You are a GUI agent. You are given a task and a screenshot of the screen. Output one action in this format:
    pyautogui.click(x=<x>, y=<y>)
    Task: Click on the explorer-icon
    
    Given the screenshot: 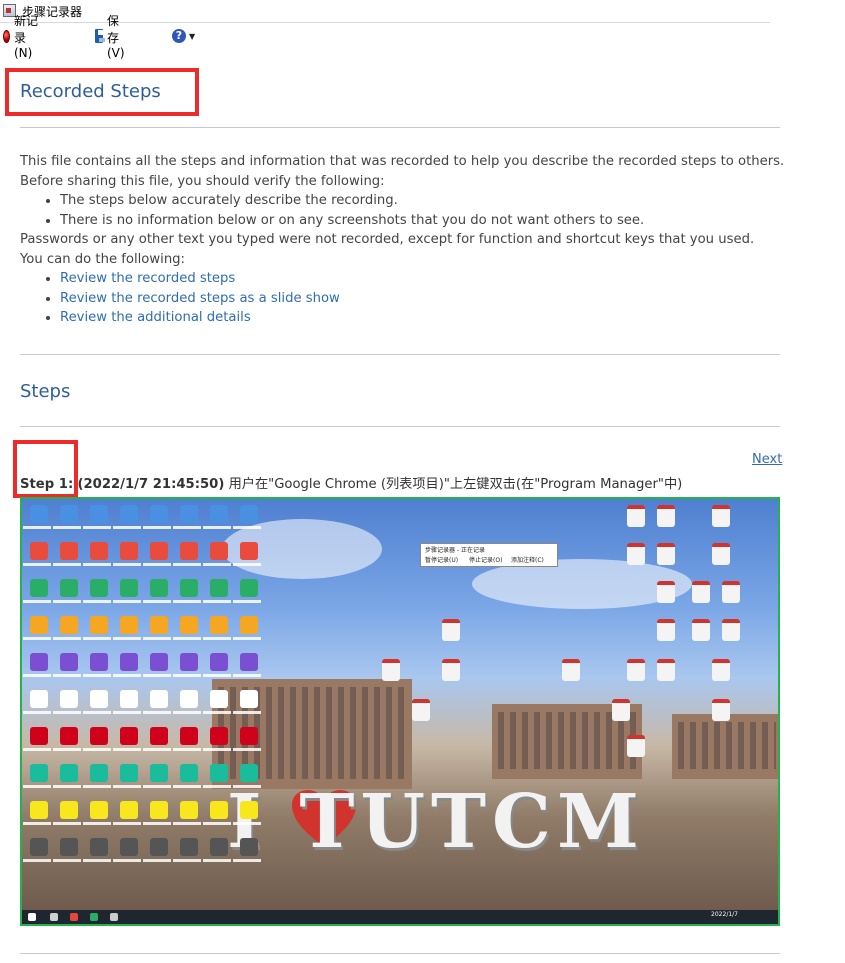 What is the action you would take?
    pyautogui.click(x=114, y=917)
    